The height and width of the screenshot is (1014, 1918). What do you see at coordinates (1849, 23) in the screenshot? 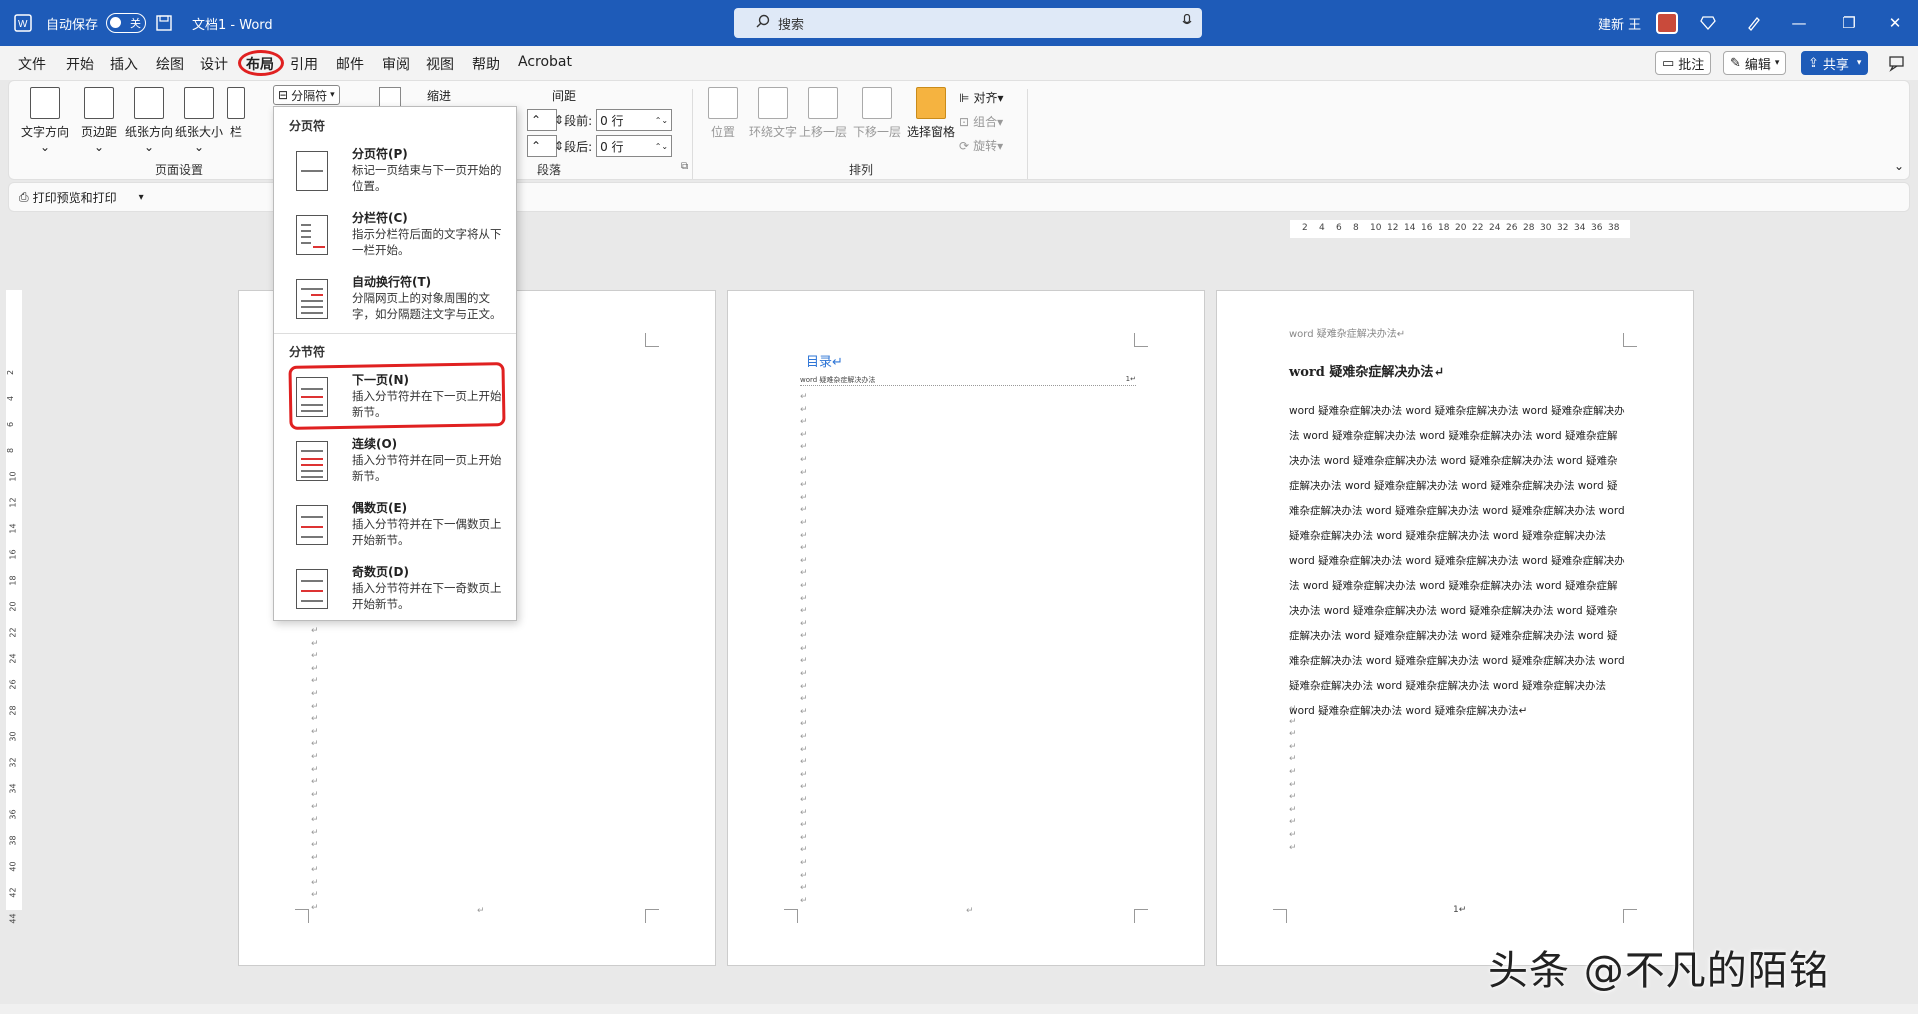
I see `restore-button: ❐` at bounding box center [1849, 23].